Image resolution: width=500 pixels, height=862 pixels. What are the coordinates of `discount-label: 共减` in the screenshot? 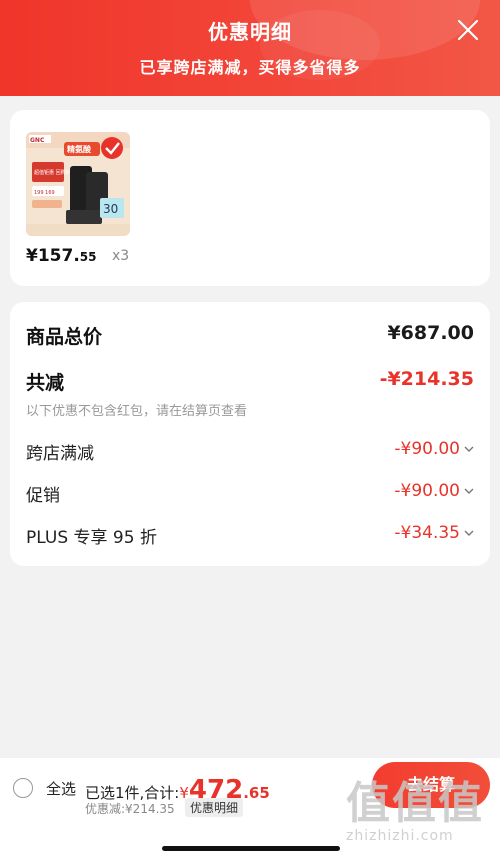 It's located at (45, 383).